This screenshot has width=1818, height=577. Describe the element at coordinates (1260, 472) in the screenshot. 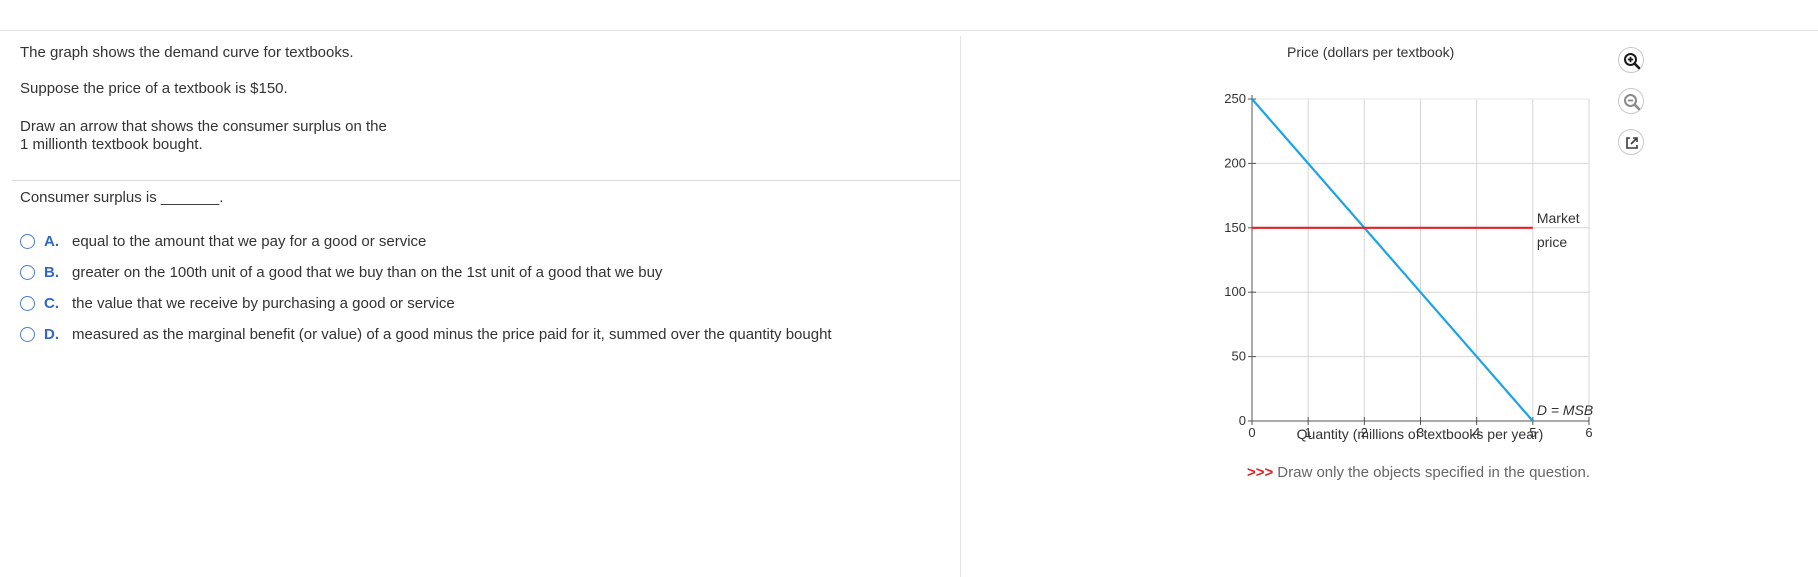

I see `instruction-arrows: >>>` at that location.